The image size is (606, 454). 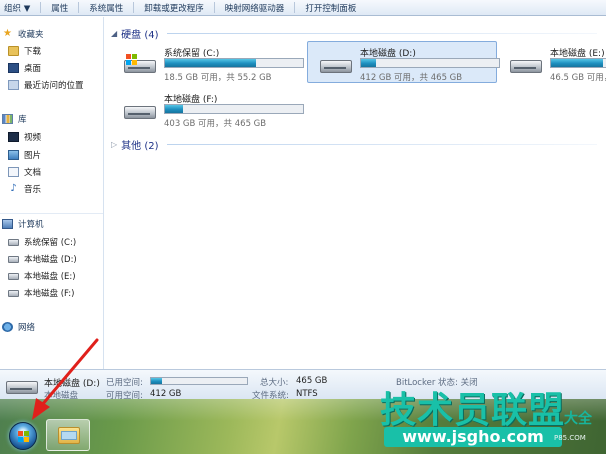 I want to click on nav-libraries: 库, so click(x=14, y=119).